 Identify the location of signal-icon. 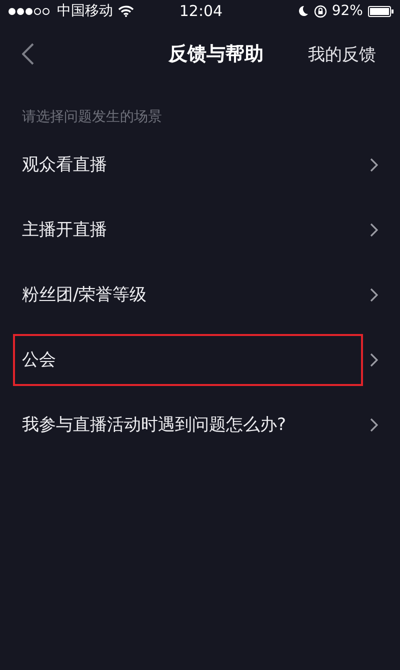
(30, 11).